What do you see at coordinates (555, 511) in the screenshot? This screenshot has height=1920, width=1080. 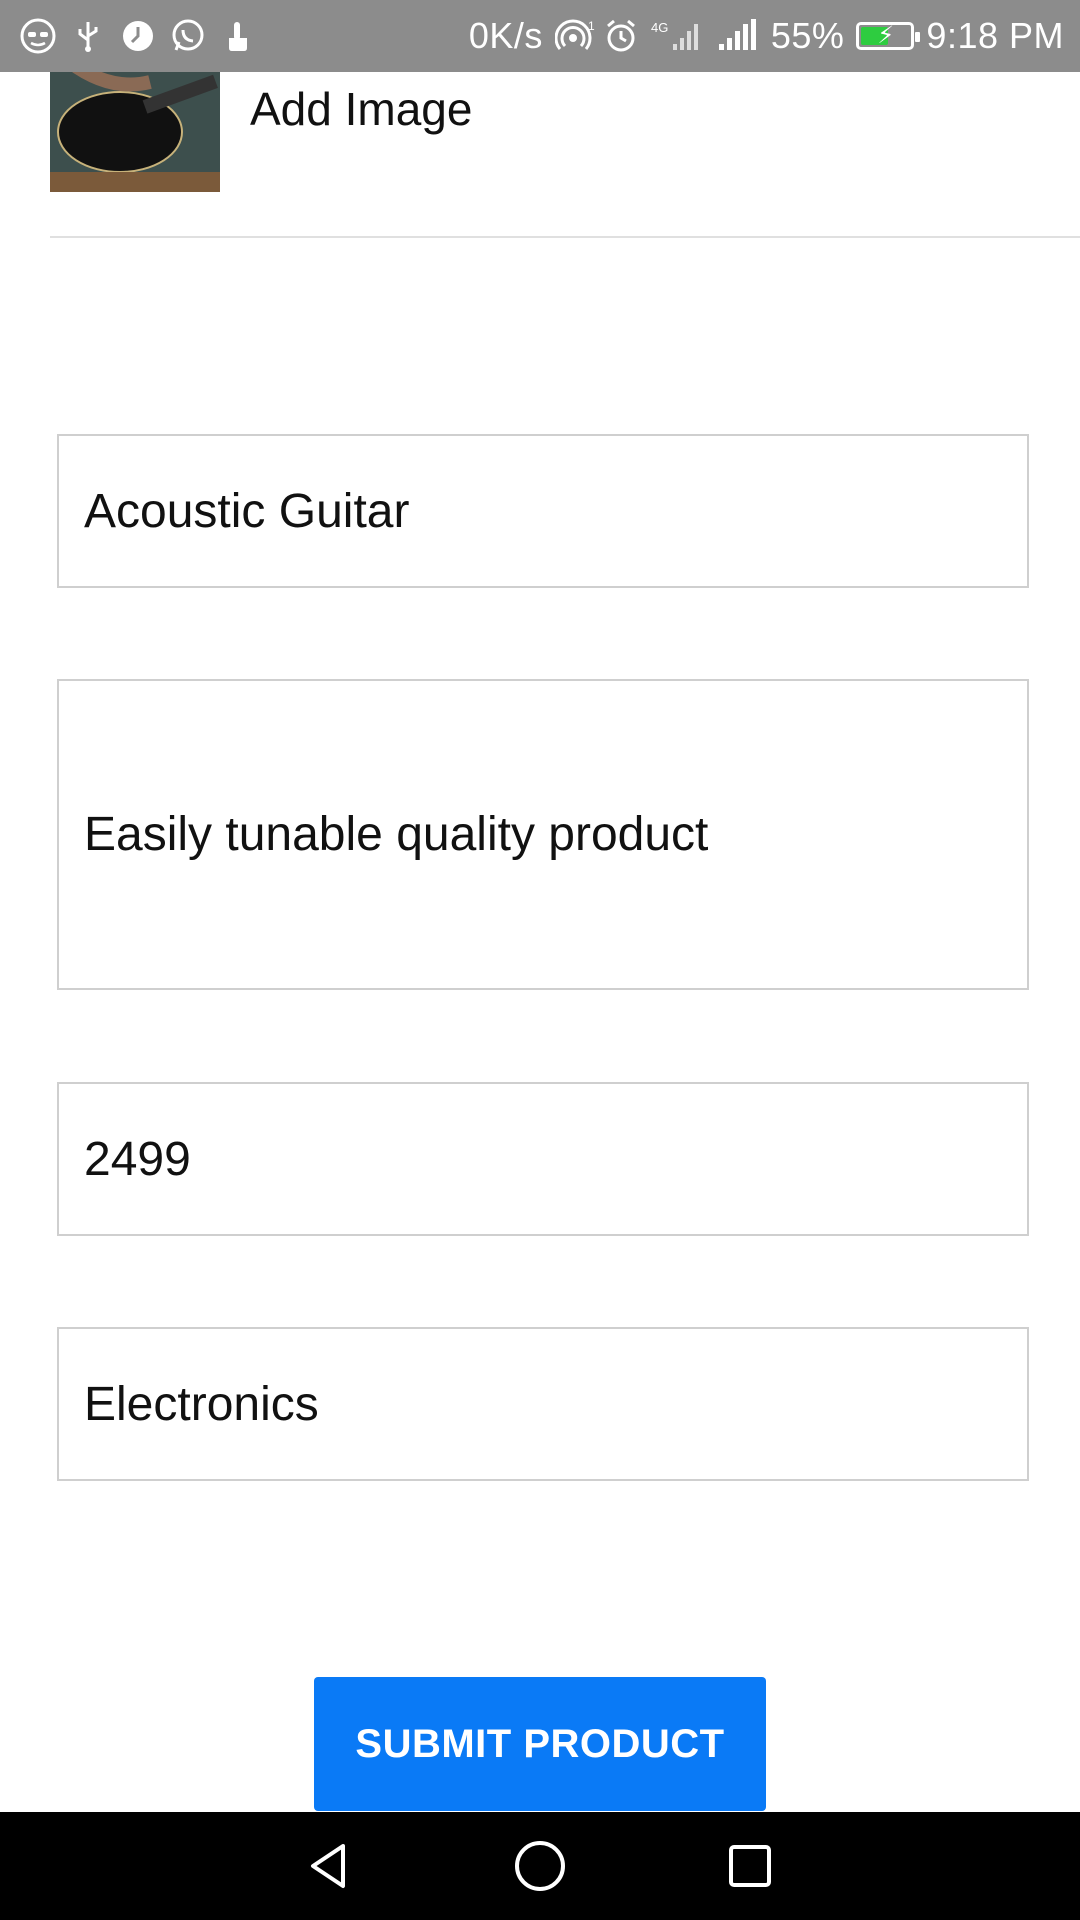 I see `product-name-input` at bounding box center [555, 511].